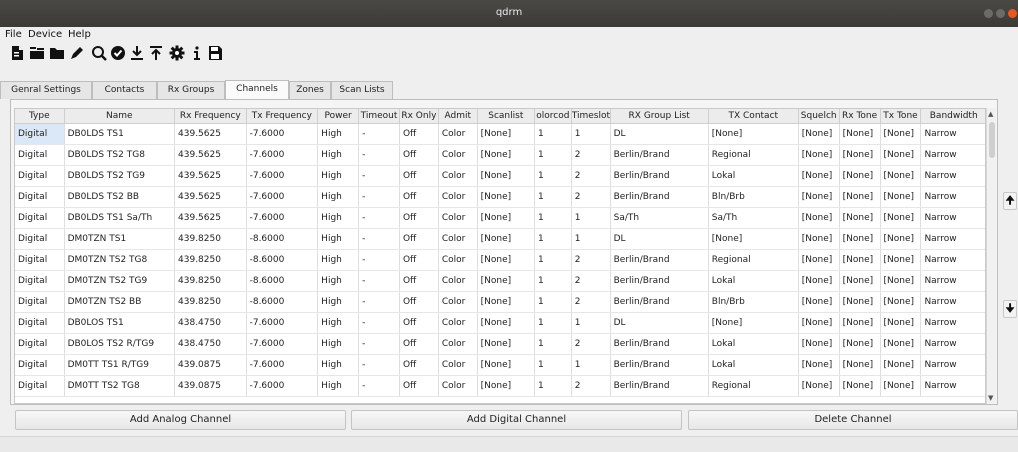  I want to click on move-down-button: 🠋, so click(1010, 309).